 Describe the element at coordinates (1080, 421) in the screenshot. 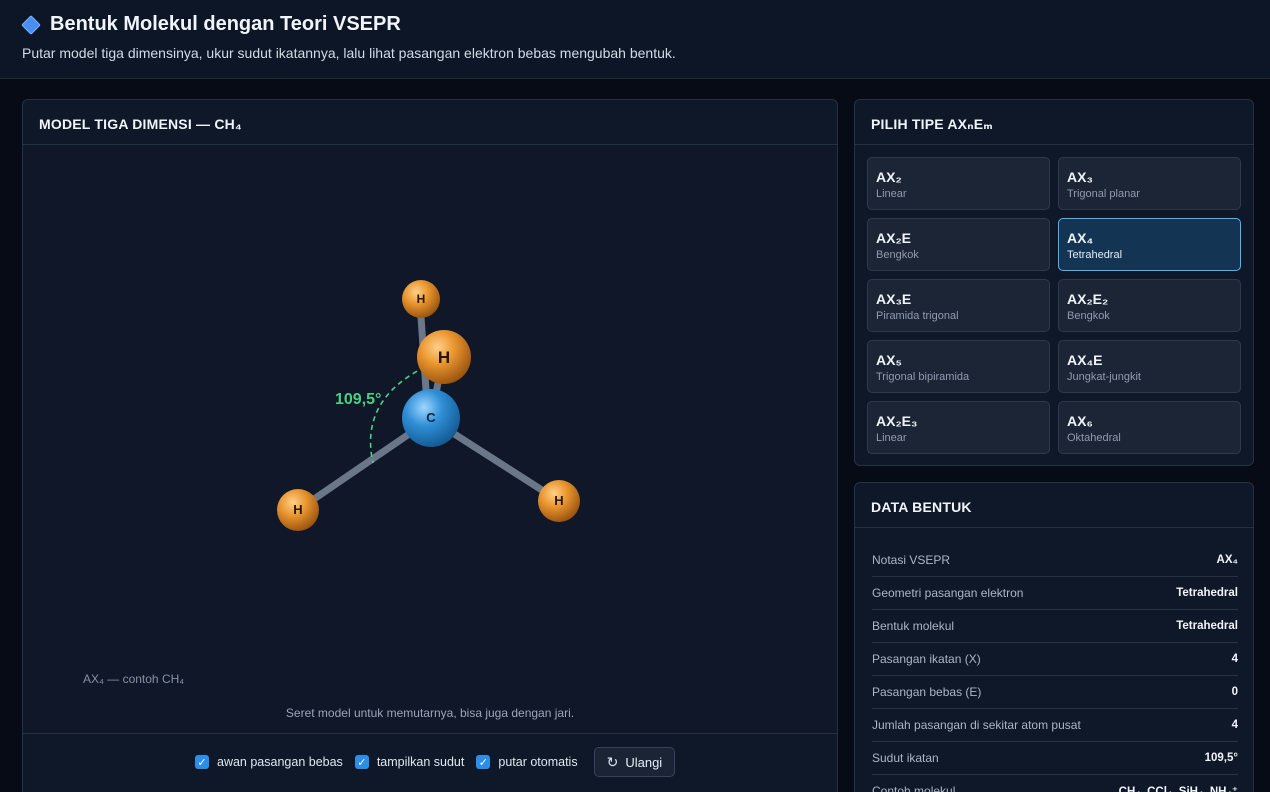

I see `type-card-notation: AX₆` at that location.